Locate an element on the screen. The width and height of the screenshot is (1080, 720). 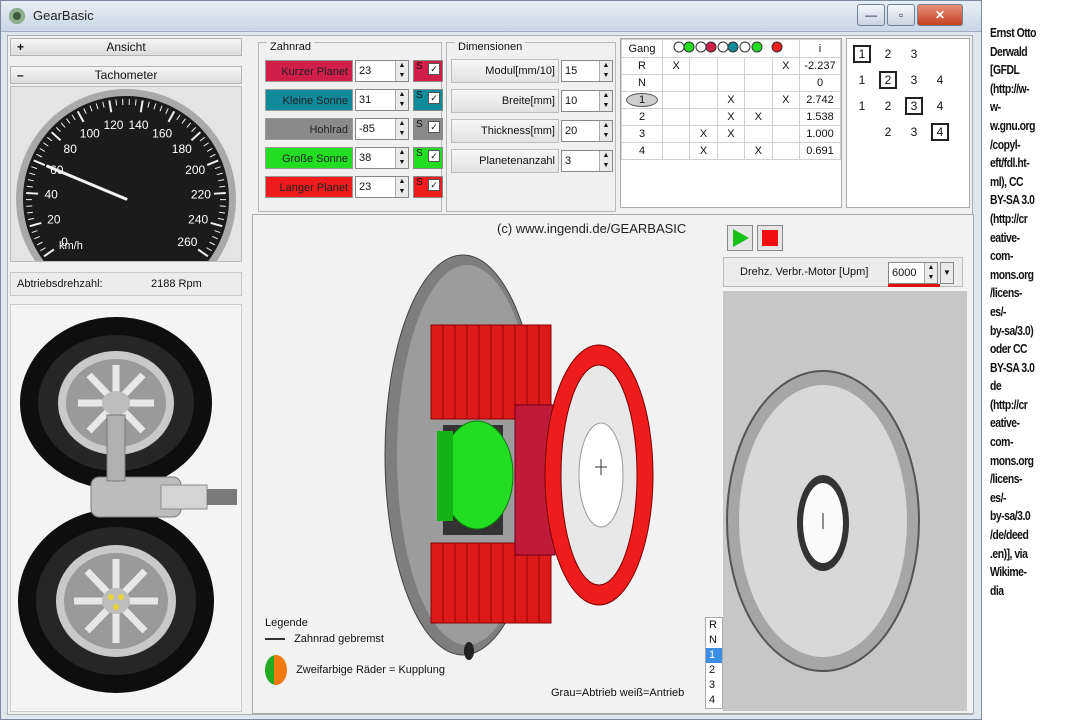
attribution-line: .en)], via is located at coordinates (1009, 553).